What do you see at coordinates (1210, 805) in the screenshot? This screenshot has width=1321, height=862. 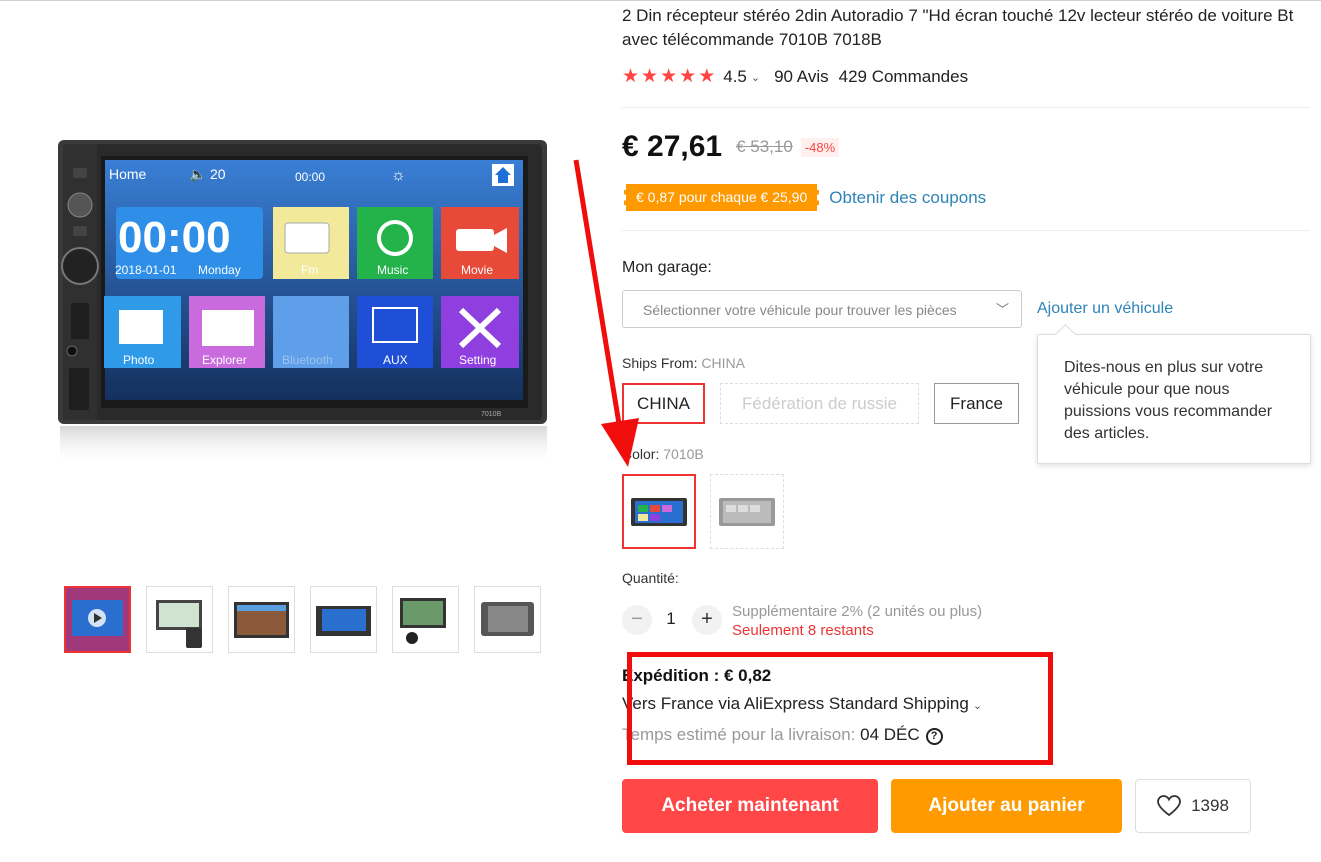 I see `wishlist-count: 1398` at bounding box center [1210, 805].